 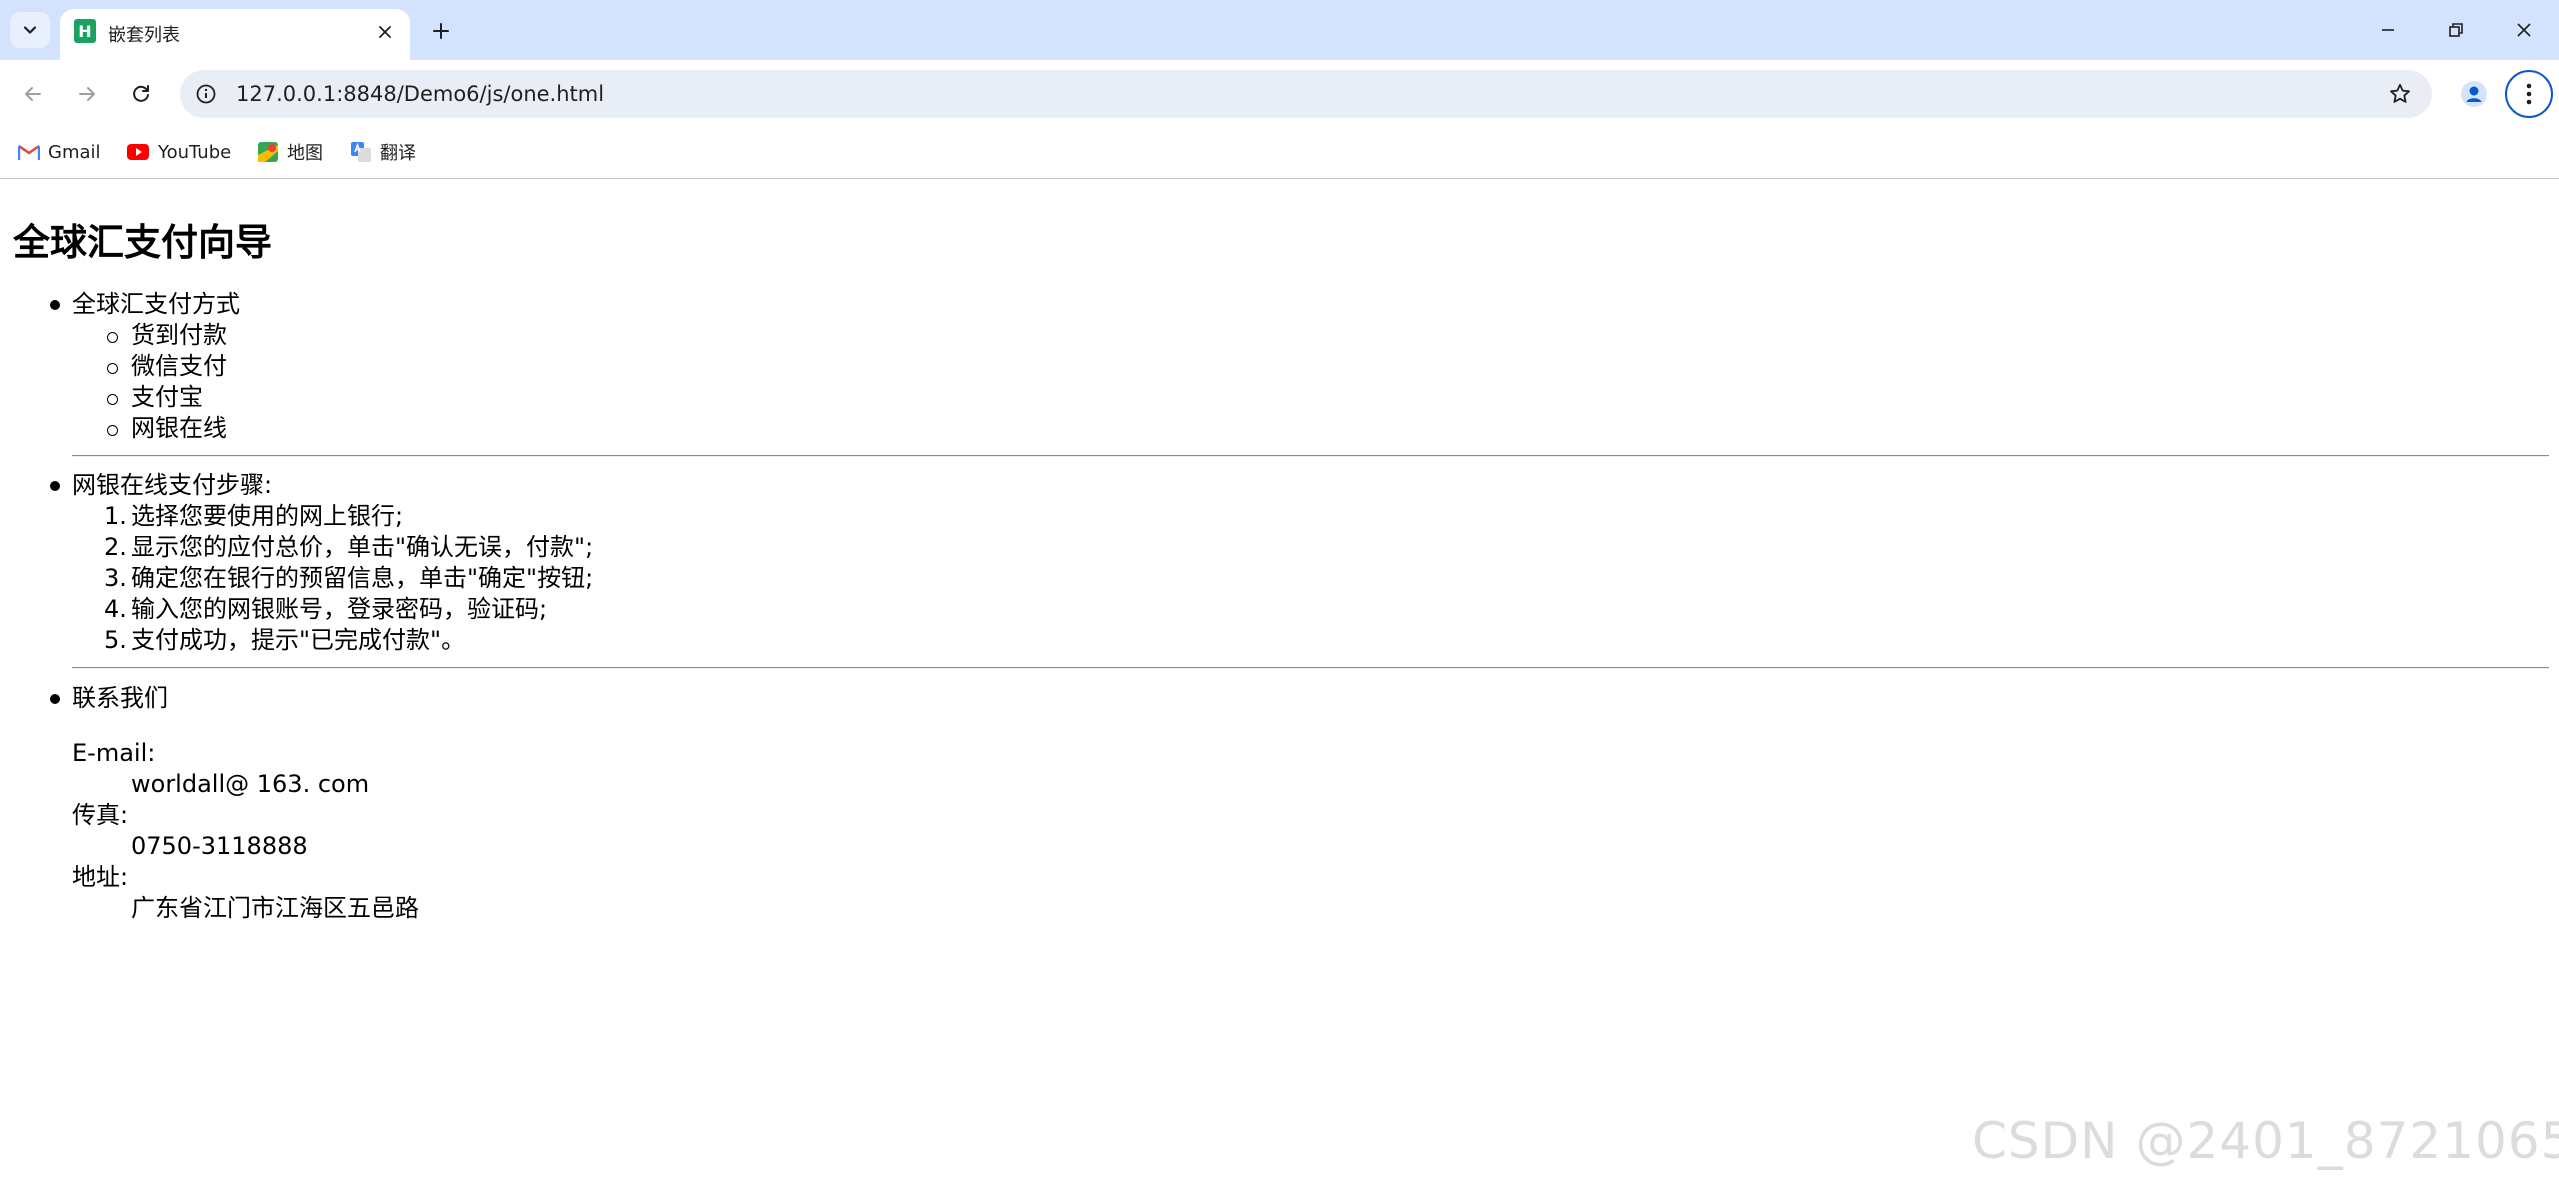 What do you see at coordinates (305, 153) in the screenshot?
I see `bookmark-label: 地图` at bounding box center [305, 153].